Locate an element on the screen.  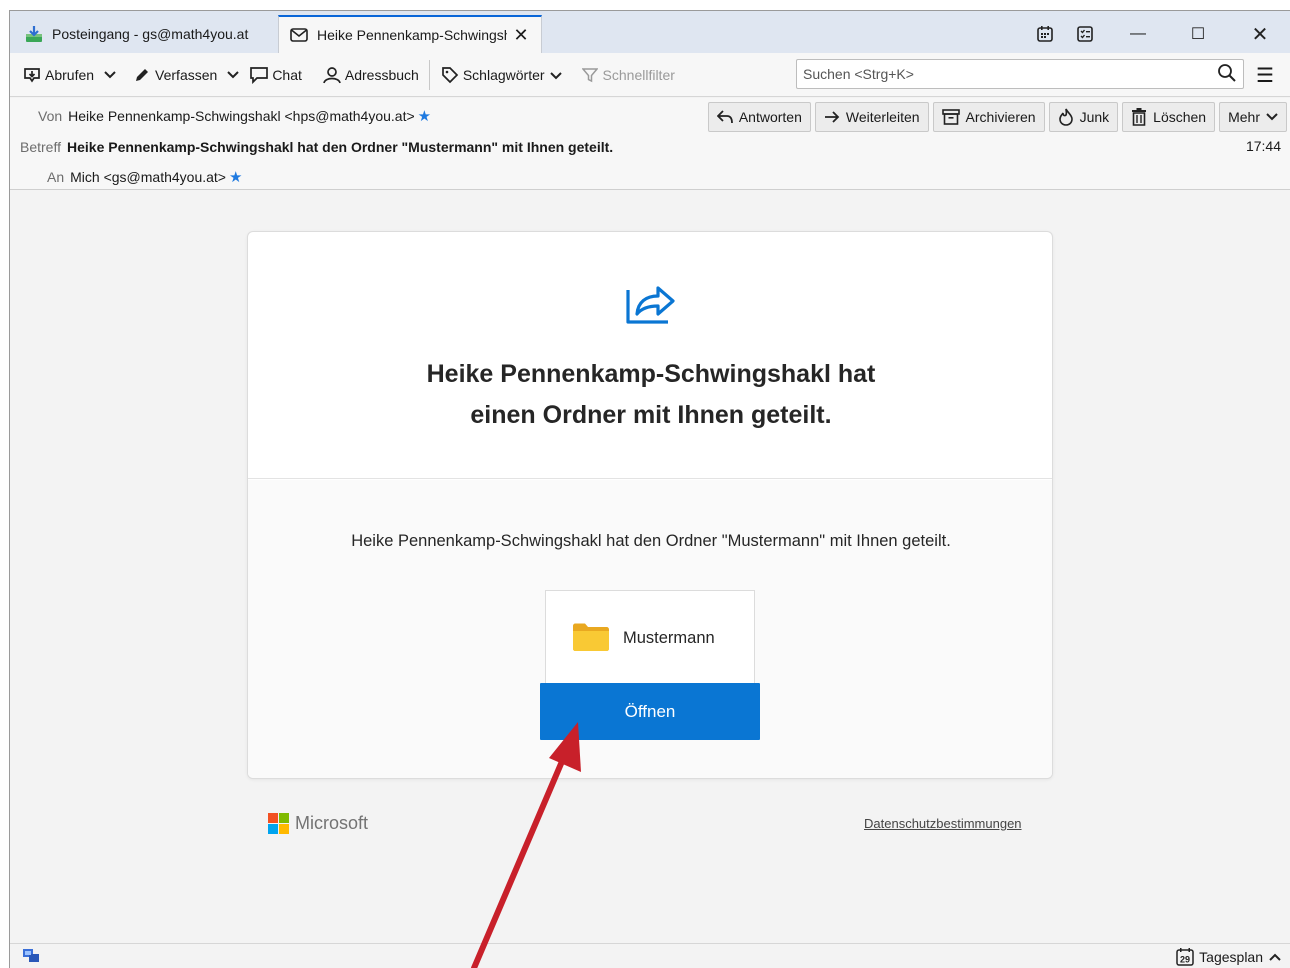
to-value: Mich <gs@math4you.at> is located at coordinates (148, 177).